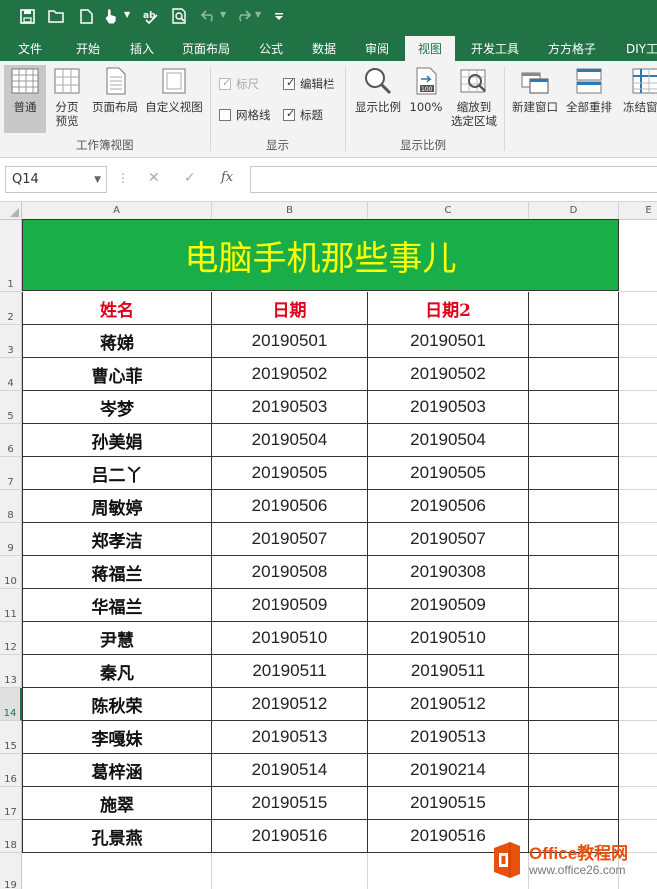 The width and height of the screenshot is (657, 889). I want to click on date2-cell: 20190214, so click(448, 770).